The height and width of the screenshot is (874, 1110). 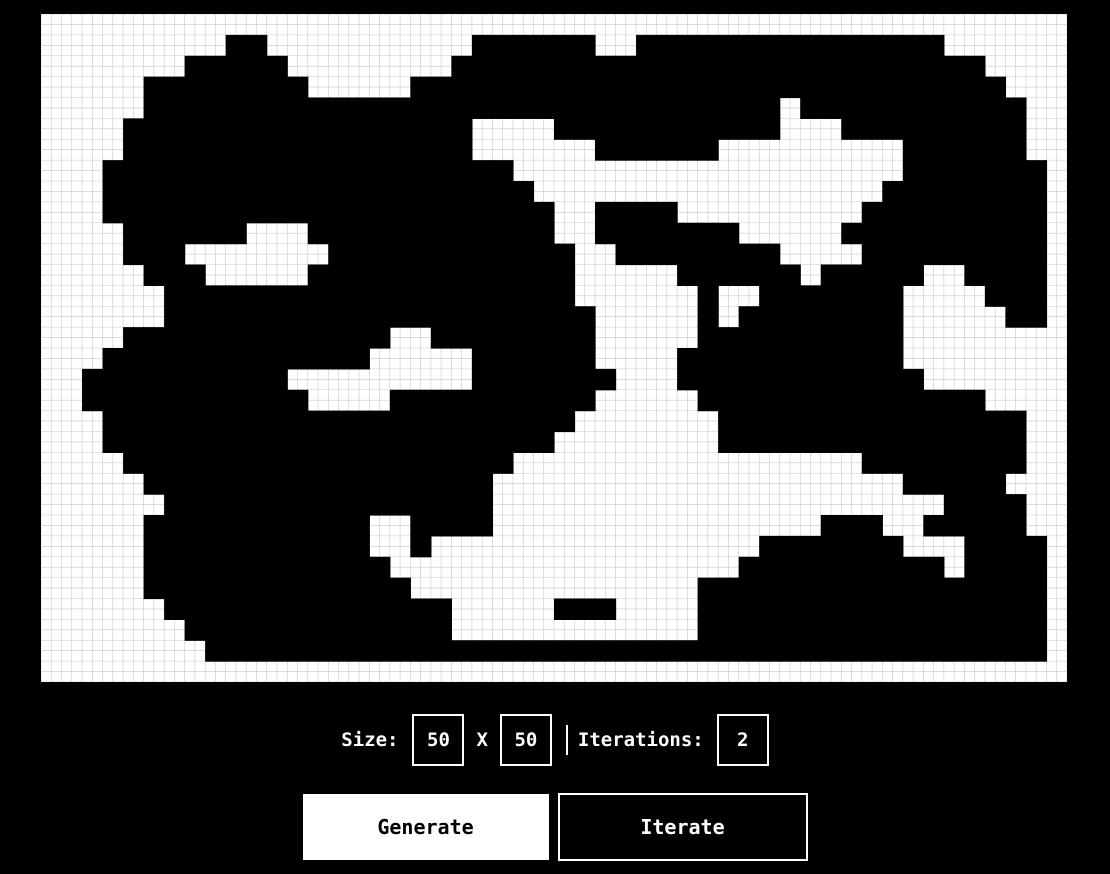 I want to click on iterations-input, so click(x=742, y=740).